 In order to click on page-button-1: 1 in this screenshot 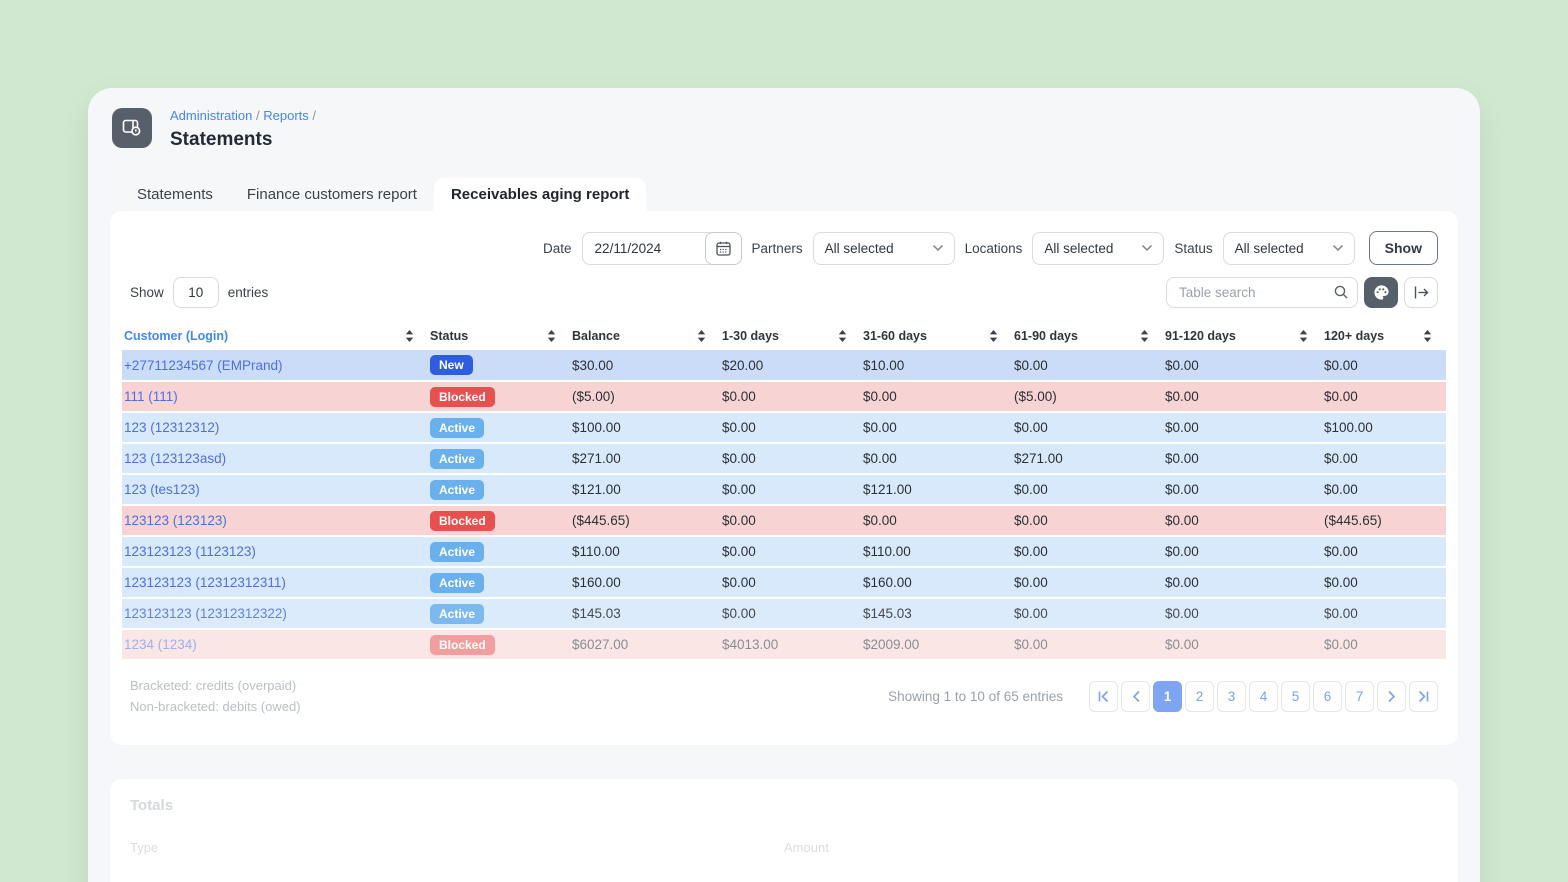, I will do `click(1167, 696)`.